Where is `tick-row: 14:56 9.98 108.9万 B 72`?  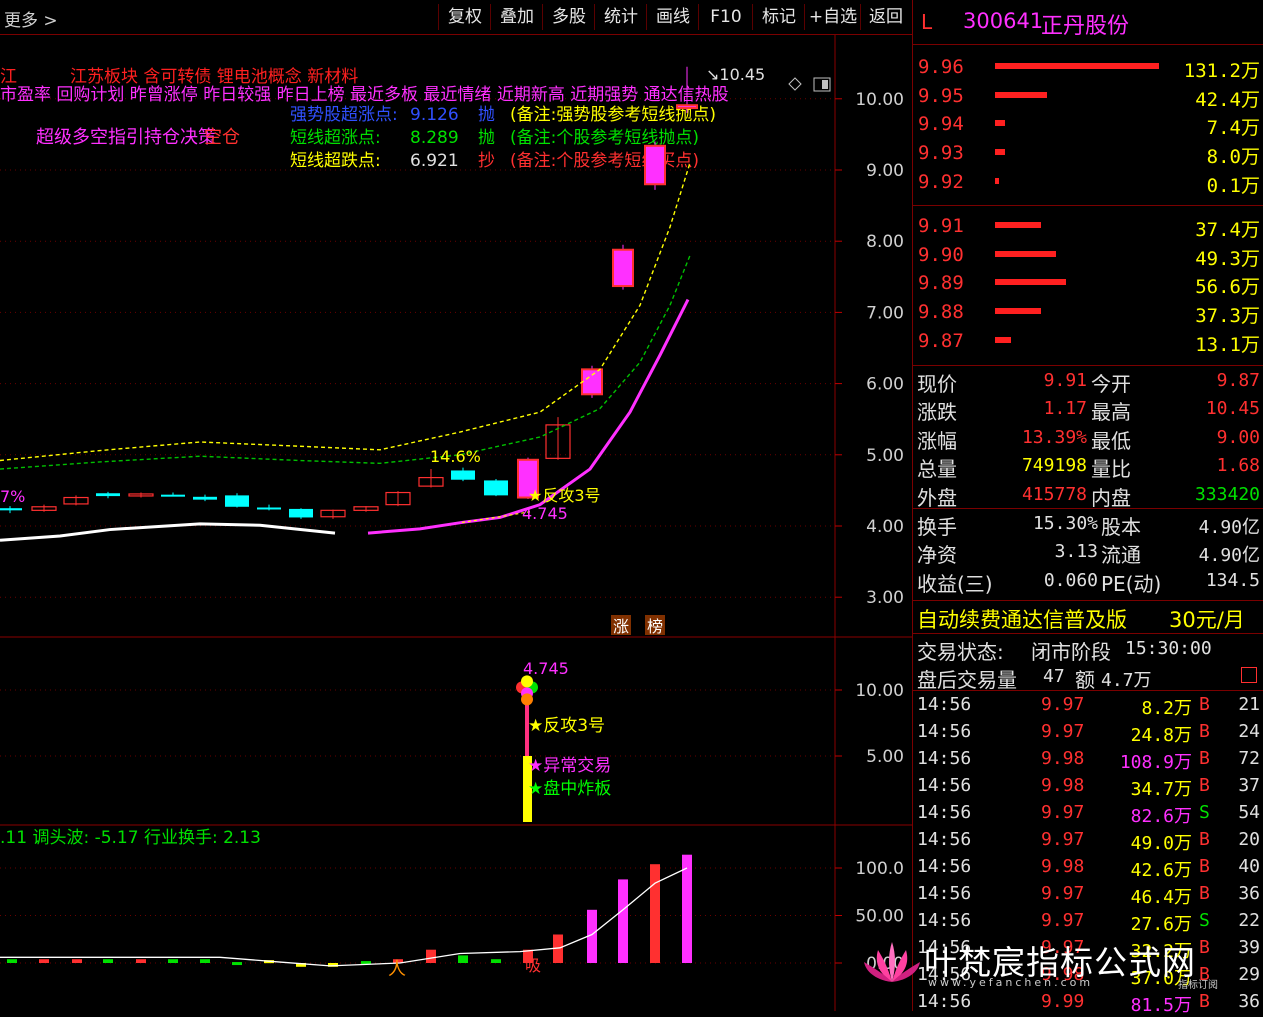
tick-row: 14:56 9.98 108.9万 B 72 is located at coordinates (1088, 760).